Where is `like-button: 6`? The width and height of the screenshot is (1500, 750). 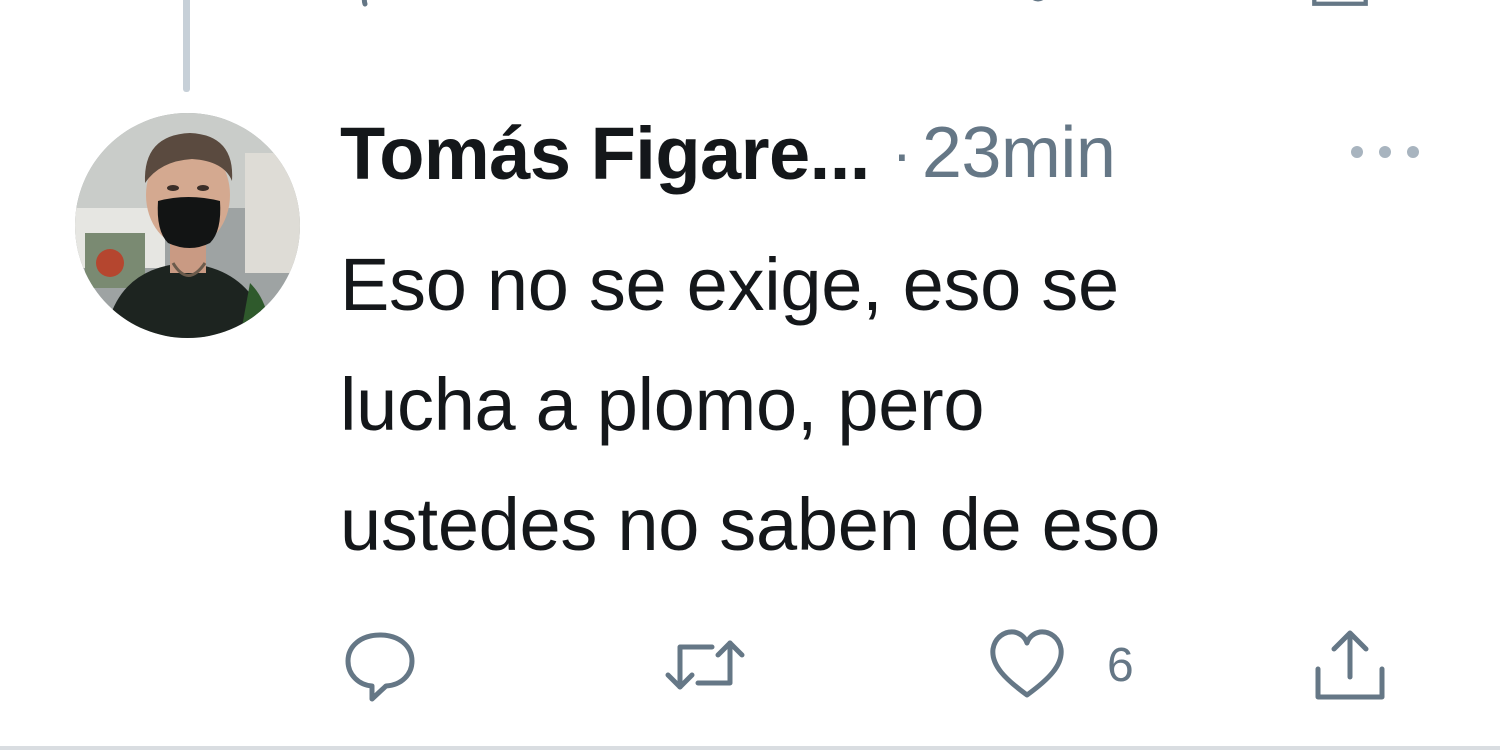 like-button: 6 is located at coordinates (1059, 665).